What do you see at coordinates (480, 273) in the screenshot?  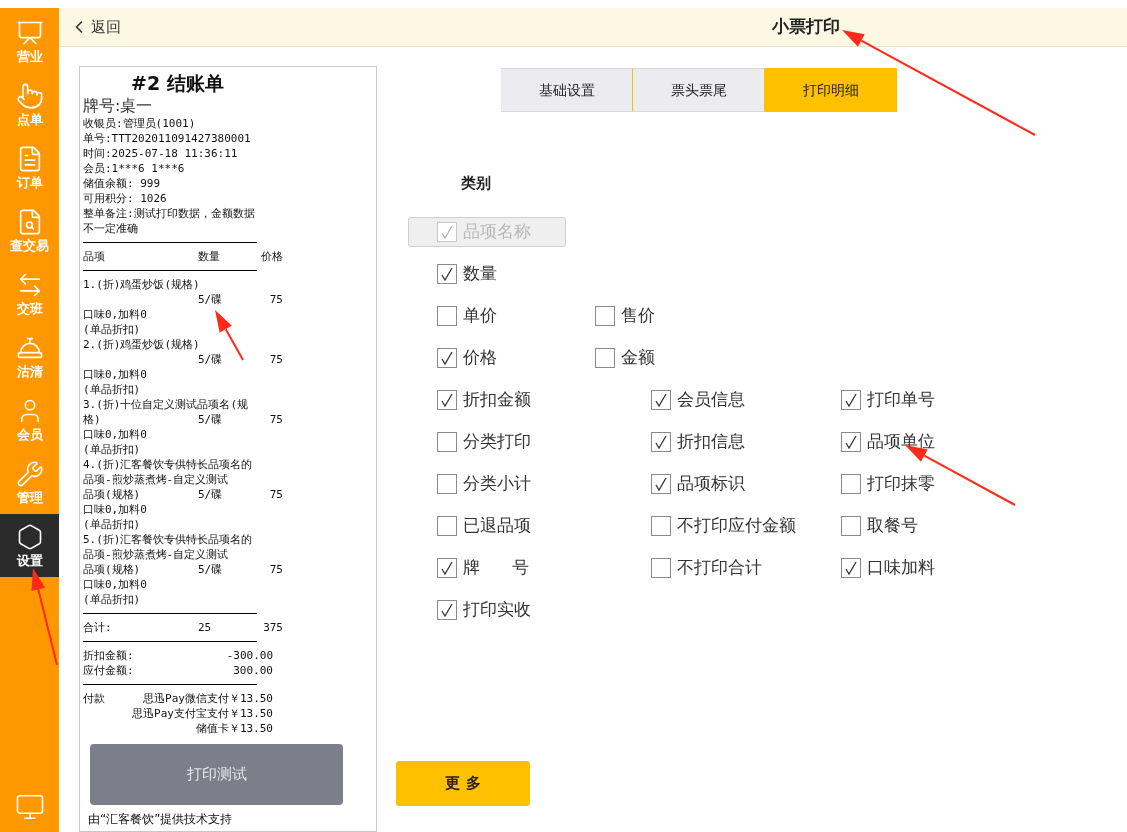 I see `option-label: 数量` at bounding box center [480, 273].